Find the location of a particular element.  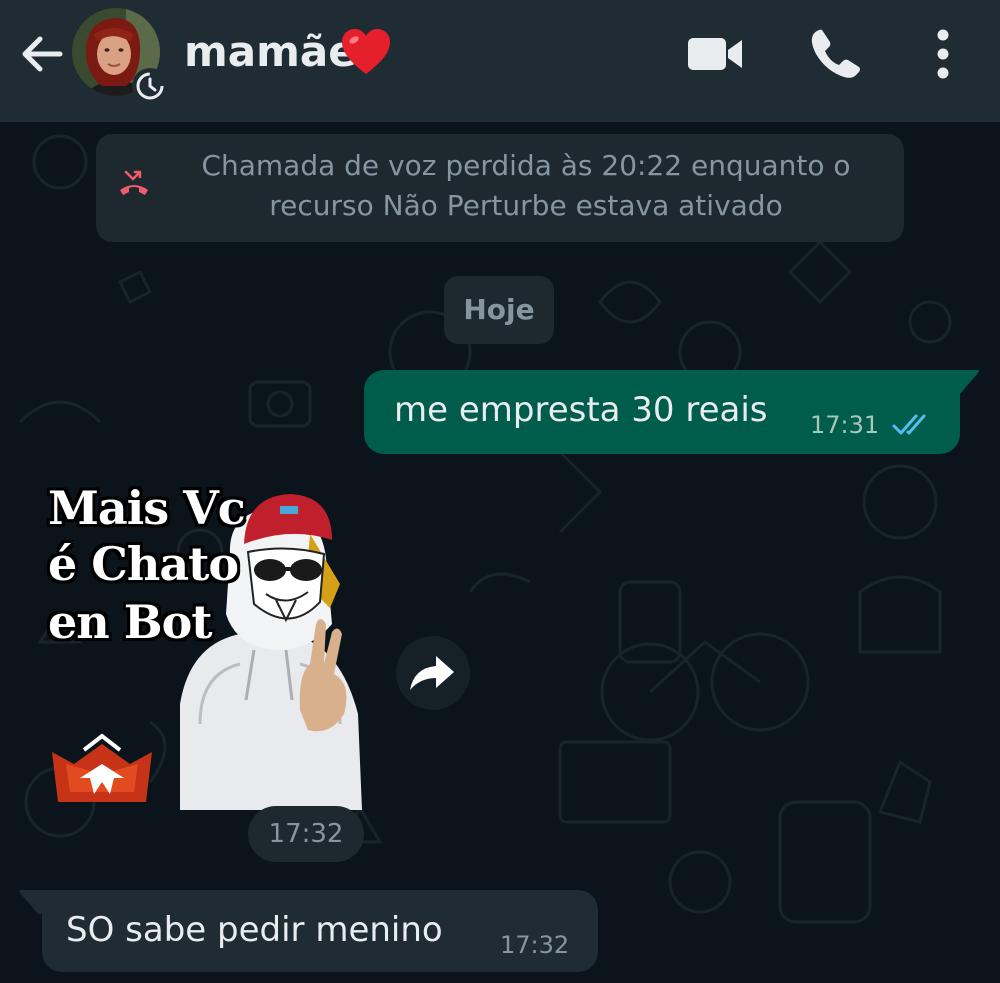

outgoing-bubble-tail is located at coordinates (964, 382).